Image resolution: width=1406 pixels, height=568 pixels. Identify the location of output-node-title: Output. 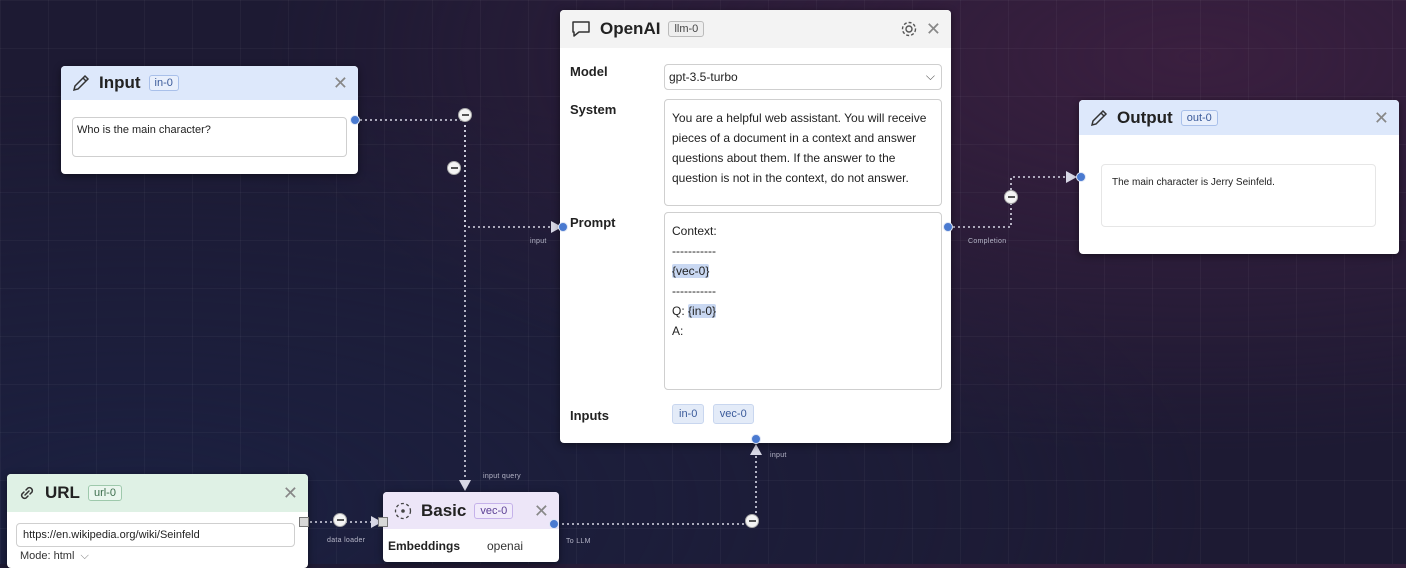
(1145, 117).